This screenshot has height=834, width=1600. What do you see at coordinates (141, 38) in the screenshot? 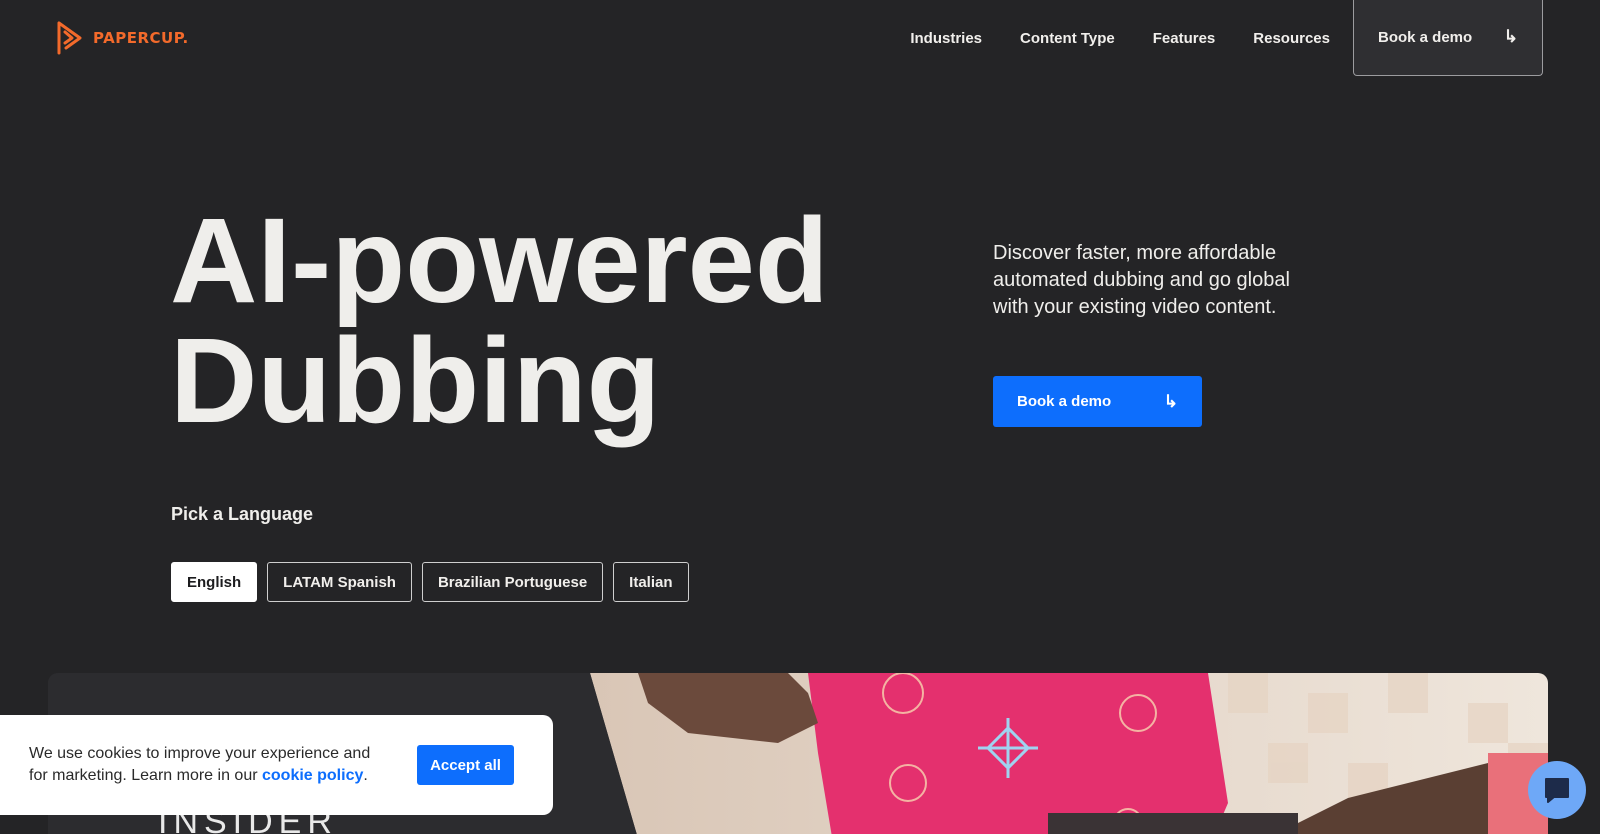
I see `brand-name: PAPERCUP.` at bounding box center [141, 38].